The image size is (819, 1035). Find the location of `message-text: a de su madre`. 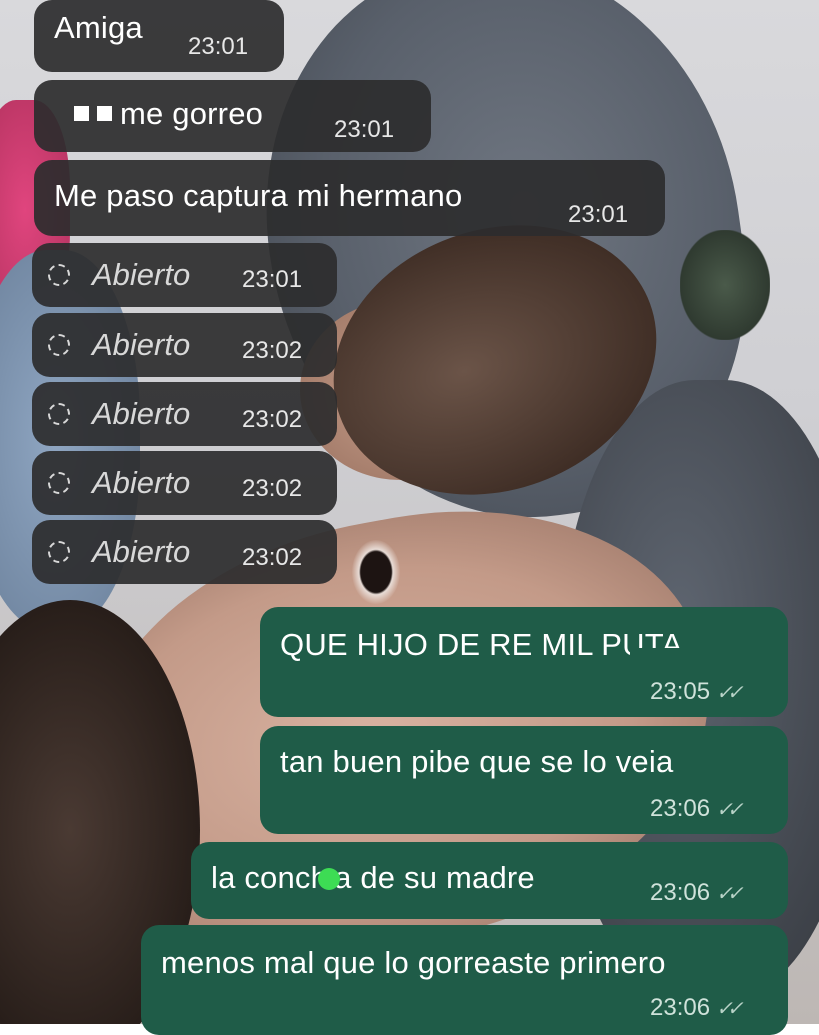

message-text: a de su madre is located at coordinates (434, 877).